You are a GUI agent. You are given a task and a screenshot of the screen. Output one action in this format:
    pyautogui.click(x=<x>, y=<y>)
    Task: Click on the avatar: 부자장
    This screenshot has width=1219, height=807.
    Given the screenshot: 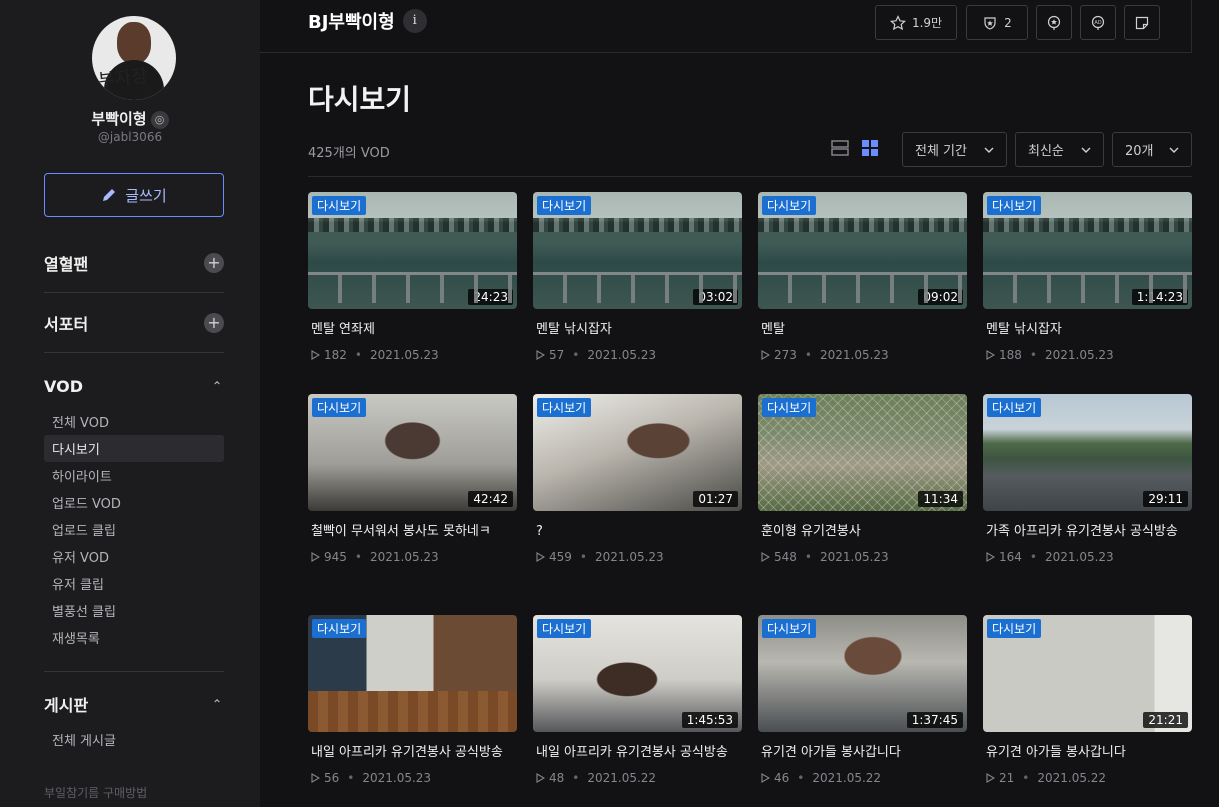 What is the action you would take?
    pyautogui.click(x=134, y=58)
    